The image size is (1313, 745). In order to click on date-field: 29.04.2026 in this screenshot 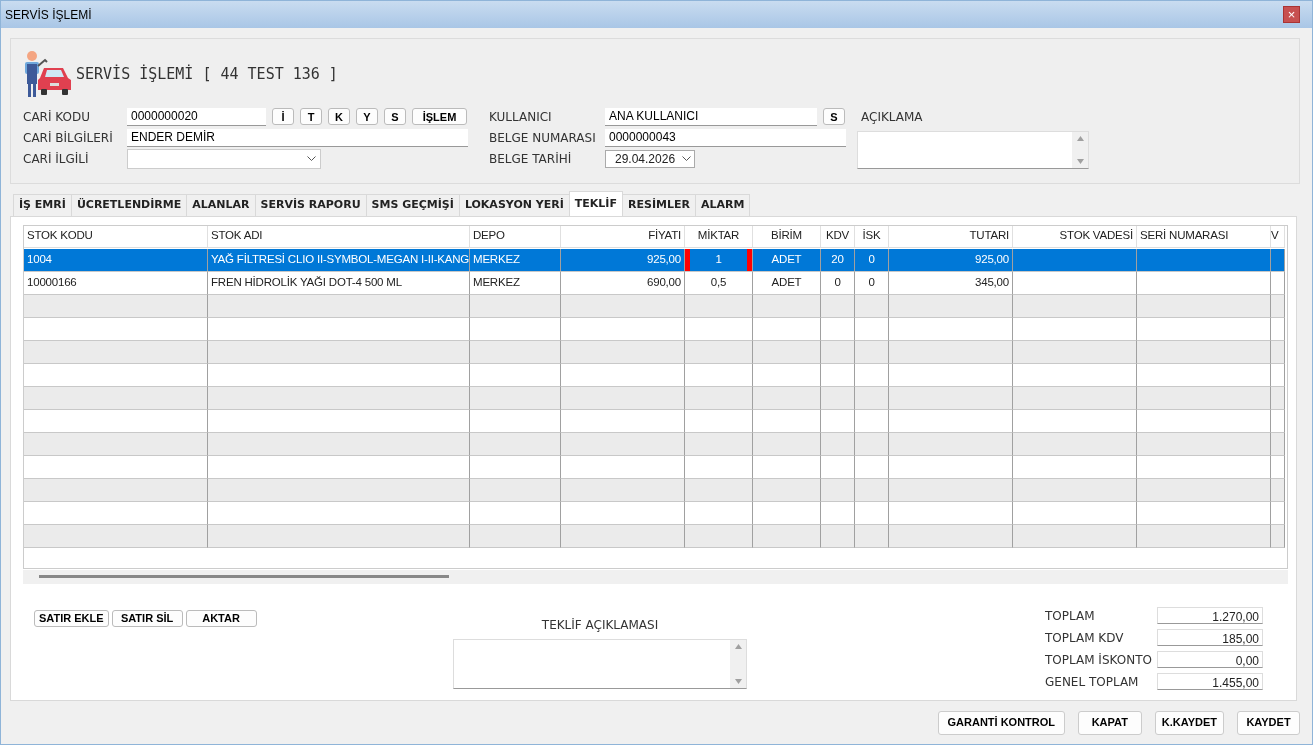, I will do `click(650, 158)`.